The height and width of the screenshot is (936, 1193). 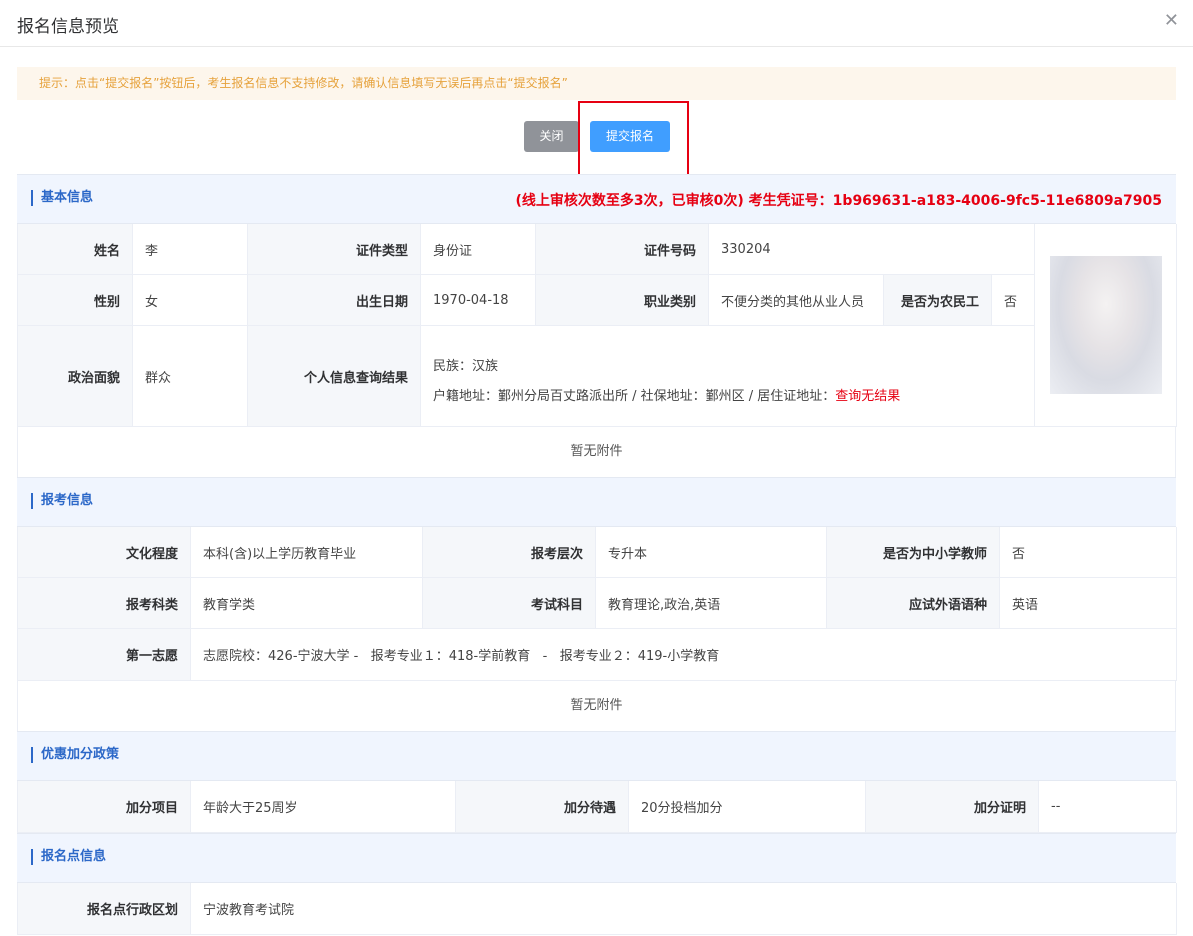 What do you see at coordinates (466, 366) in the screenshot?
I see `nation-text: 民族：汉族` at bounding box center [466, 366].